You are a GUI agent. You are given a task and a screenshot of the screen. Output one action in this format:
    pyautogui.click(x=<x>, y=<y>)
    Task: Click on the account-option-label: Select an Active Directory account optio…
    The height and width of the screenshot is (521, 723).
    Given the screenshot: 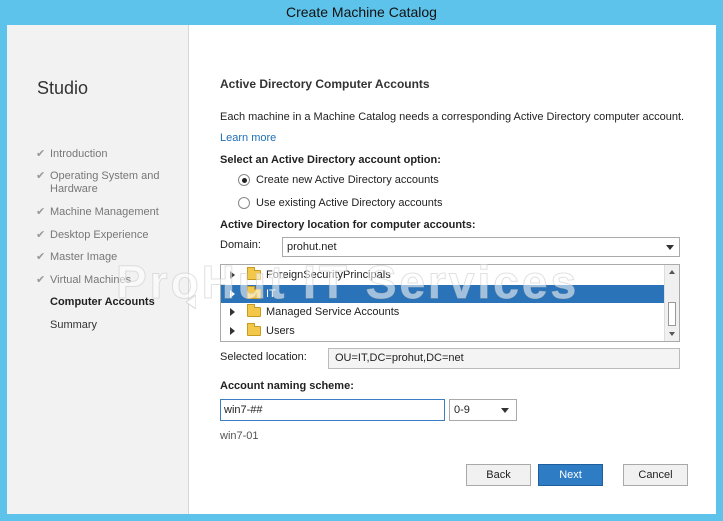 What is the action you would take?
    pyautogui.click(x=330, y=160)
    